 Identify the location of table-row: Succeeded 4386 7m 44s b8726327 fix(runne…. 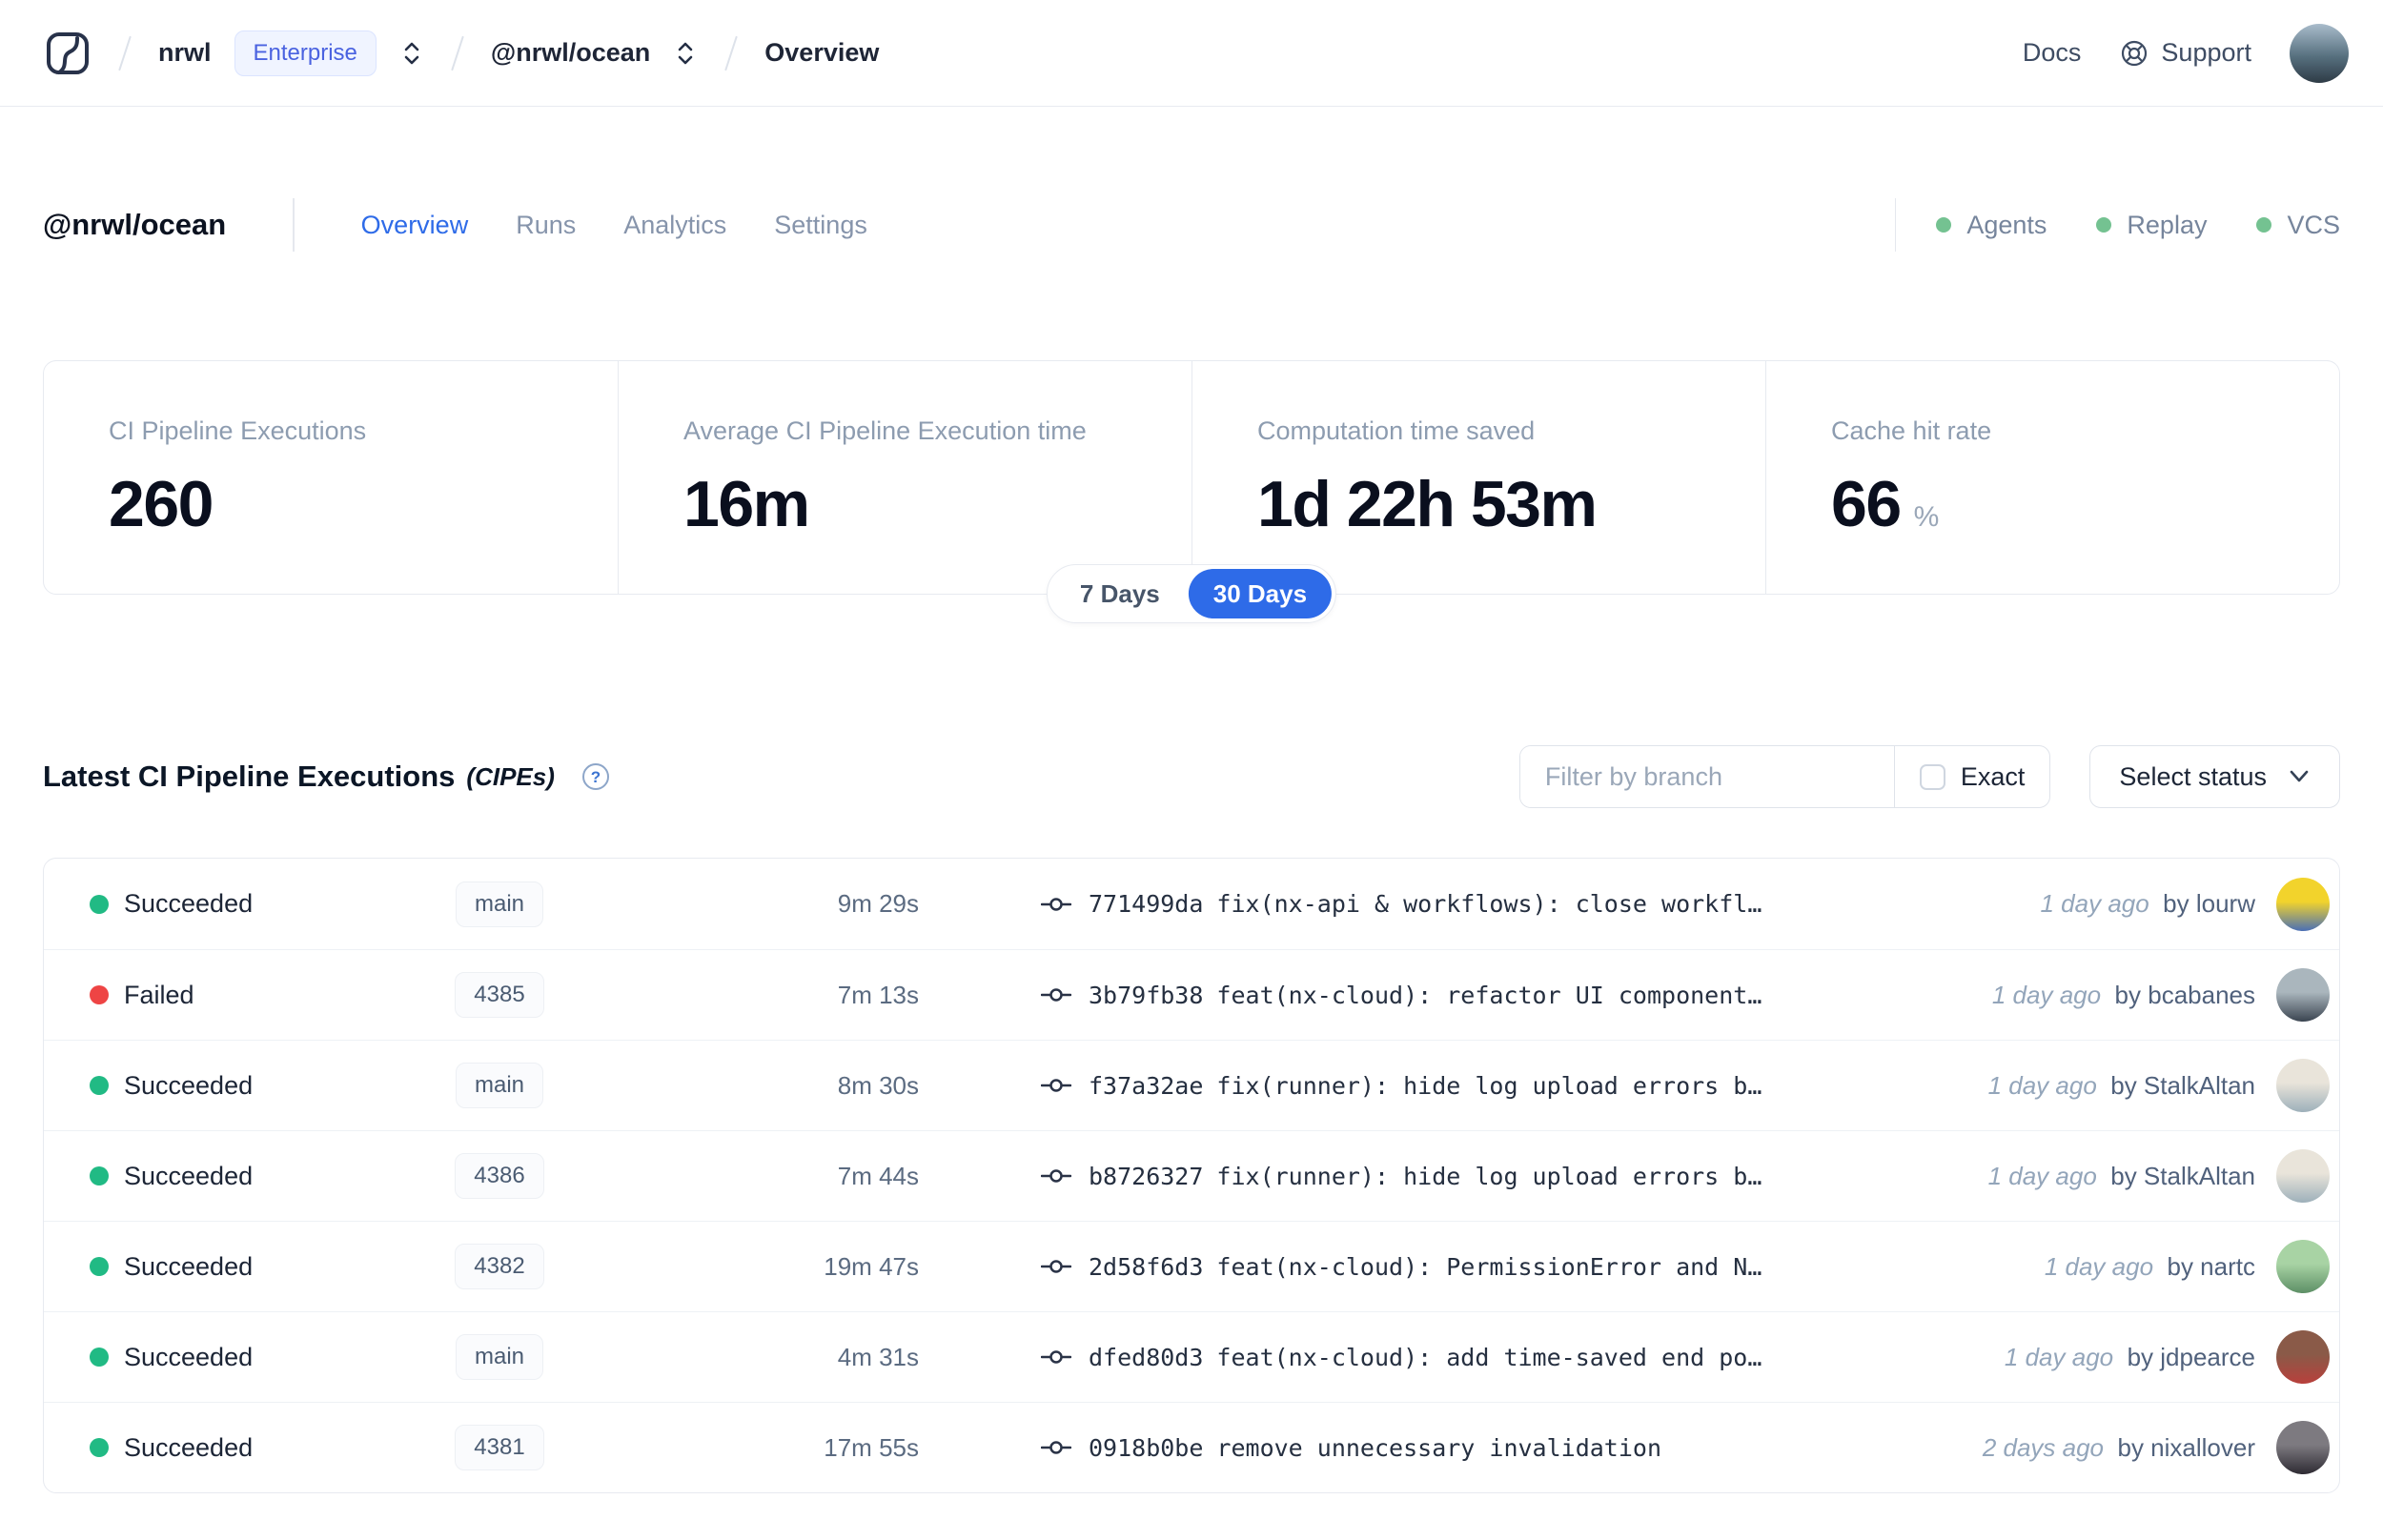
(1191, 1175).